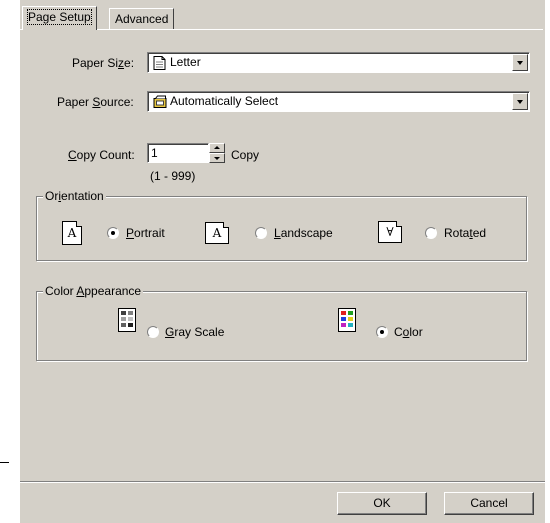 The height and width of the screenshot is (523, 550). What do you see at coordinates (261, 233) in the screenshot?
I see `landscape-radio` at bounding box center [261, 233].